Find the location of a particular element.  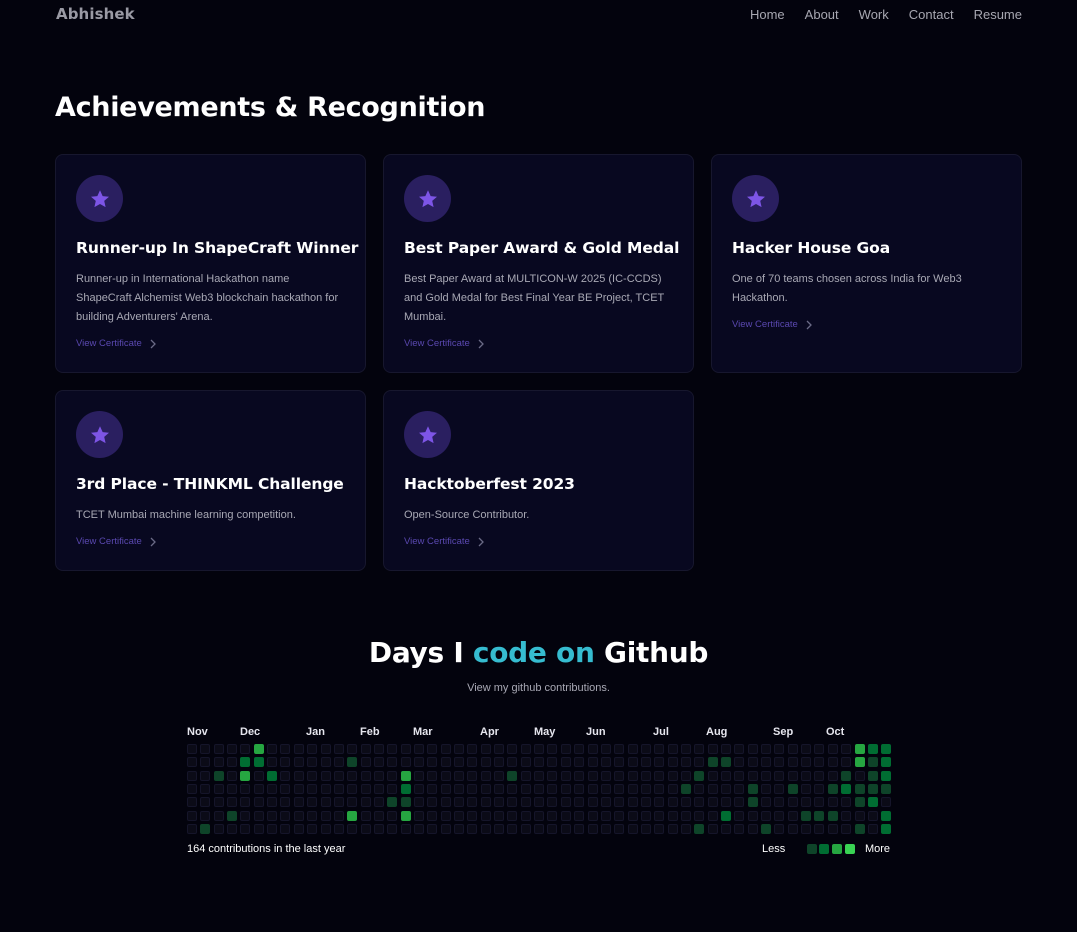

nav-link-resume: Resume is located at coordinates (998, 14).